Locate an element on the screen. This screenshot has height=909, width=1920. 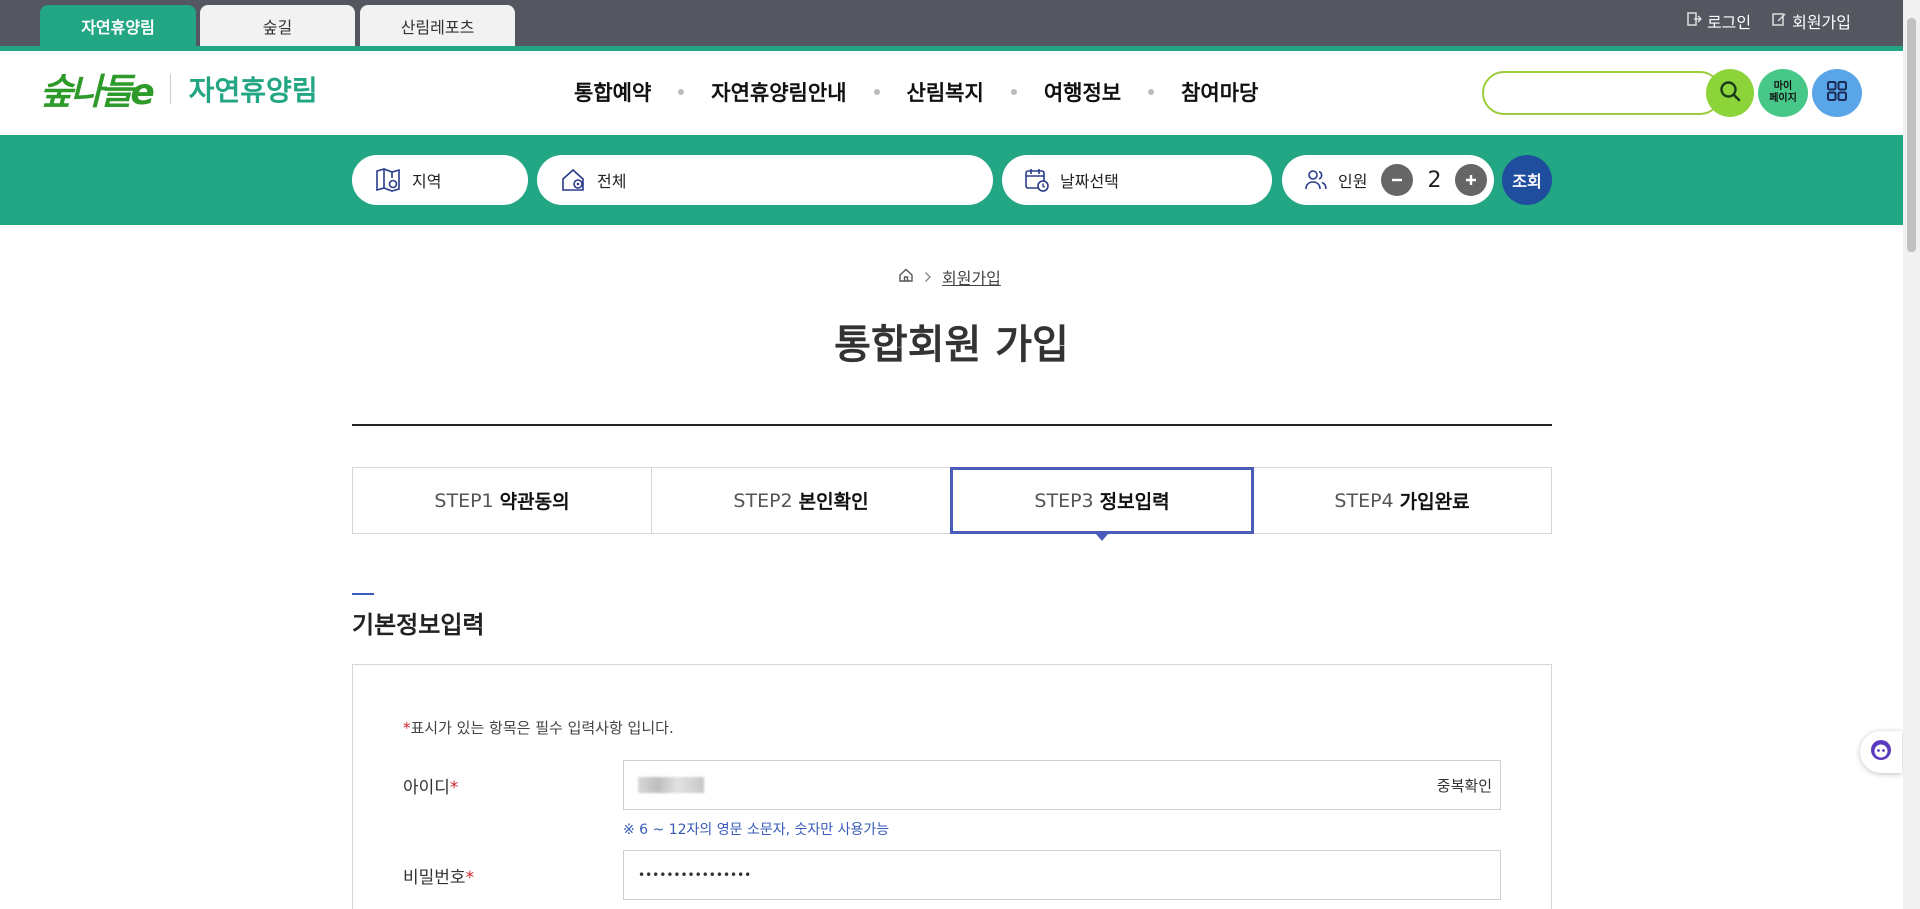
mypage-button: 마이 페이지 is located at coordinates (1783, 93).